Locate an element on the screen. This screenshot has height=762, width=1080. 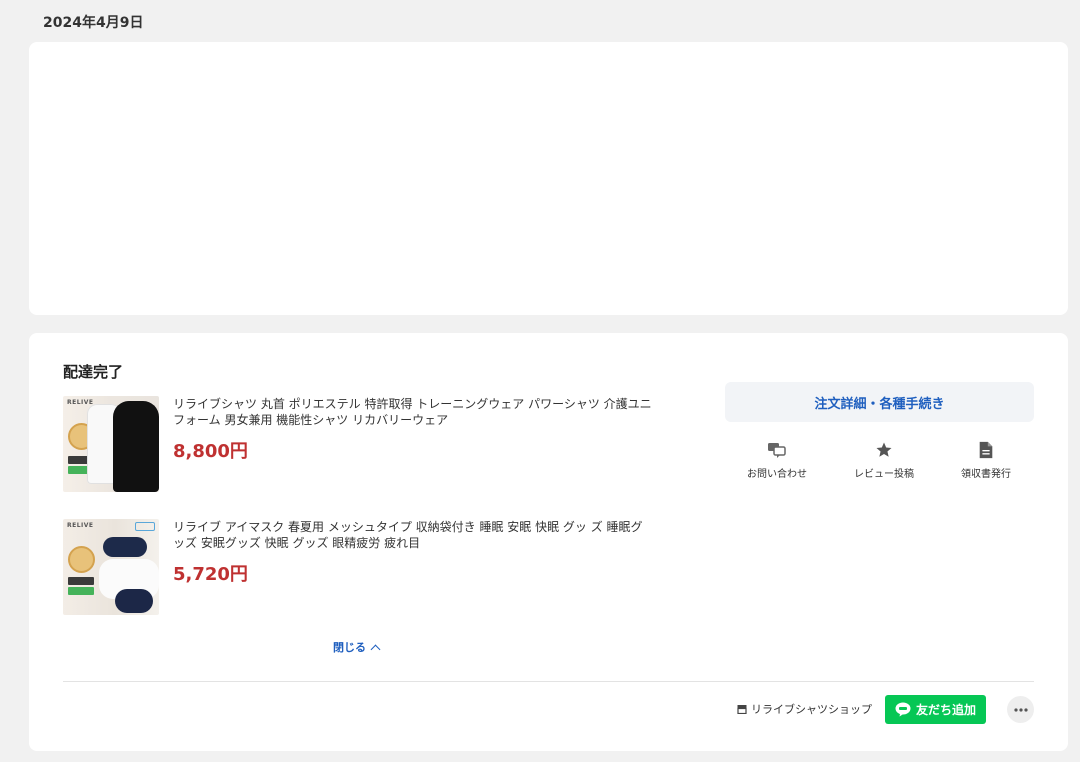
delivery-status: 配達完了 is located at coordinates (93, 372).